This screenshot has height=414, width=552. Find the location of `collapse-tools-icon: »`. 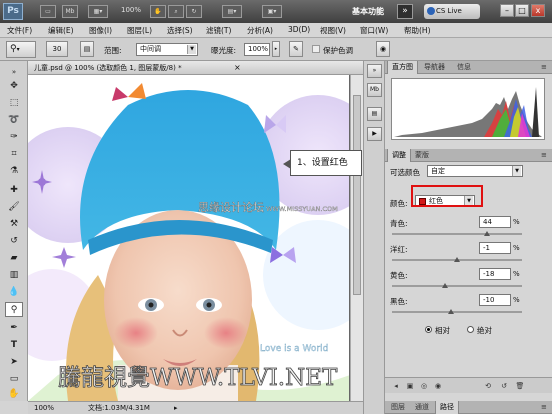

collapse-tools-icon: » is located at coordinates (14, 72).